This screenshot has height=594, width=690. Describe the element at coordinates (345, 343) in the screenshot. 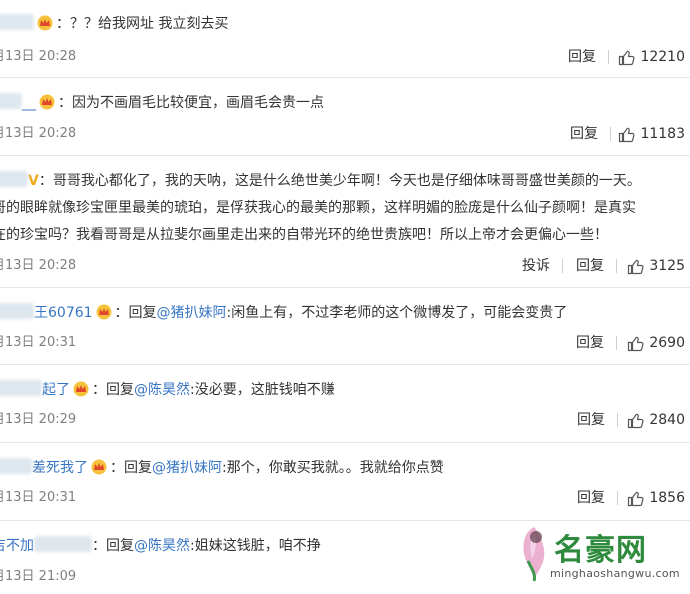

I see `comment-meta: 月13日 20:31 回复 2690` at that location.